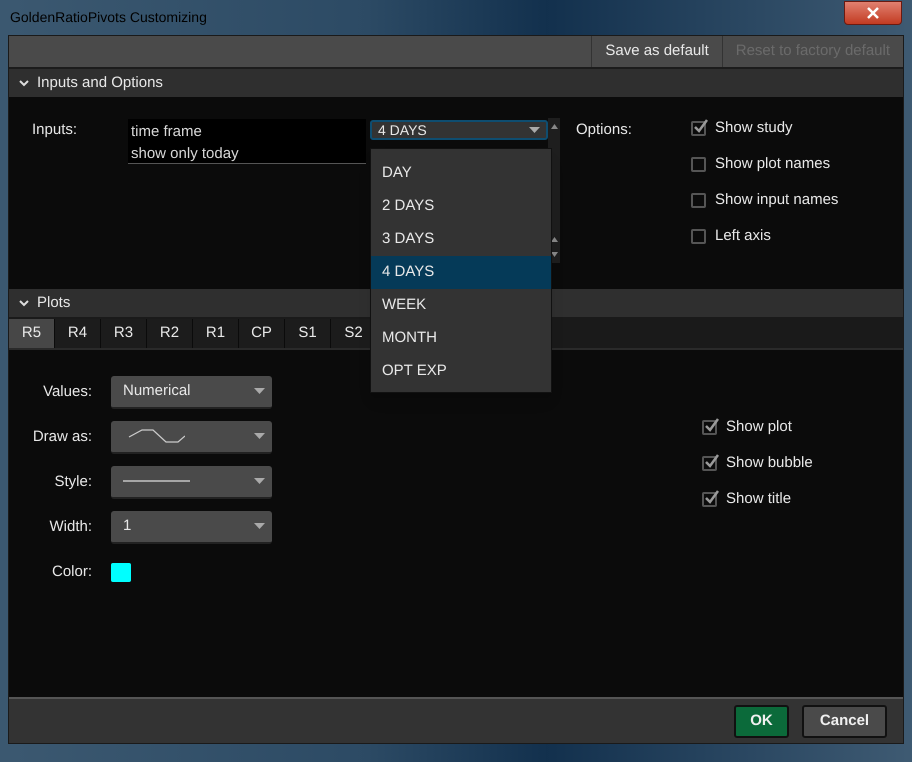  I want to click on checkbox-label: Show plot, so click(759, 426).